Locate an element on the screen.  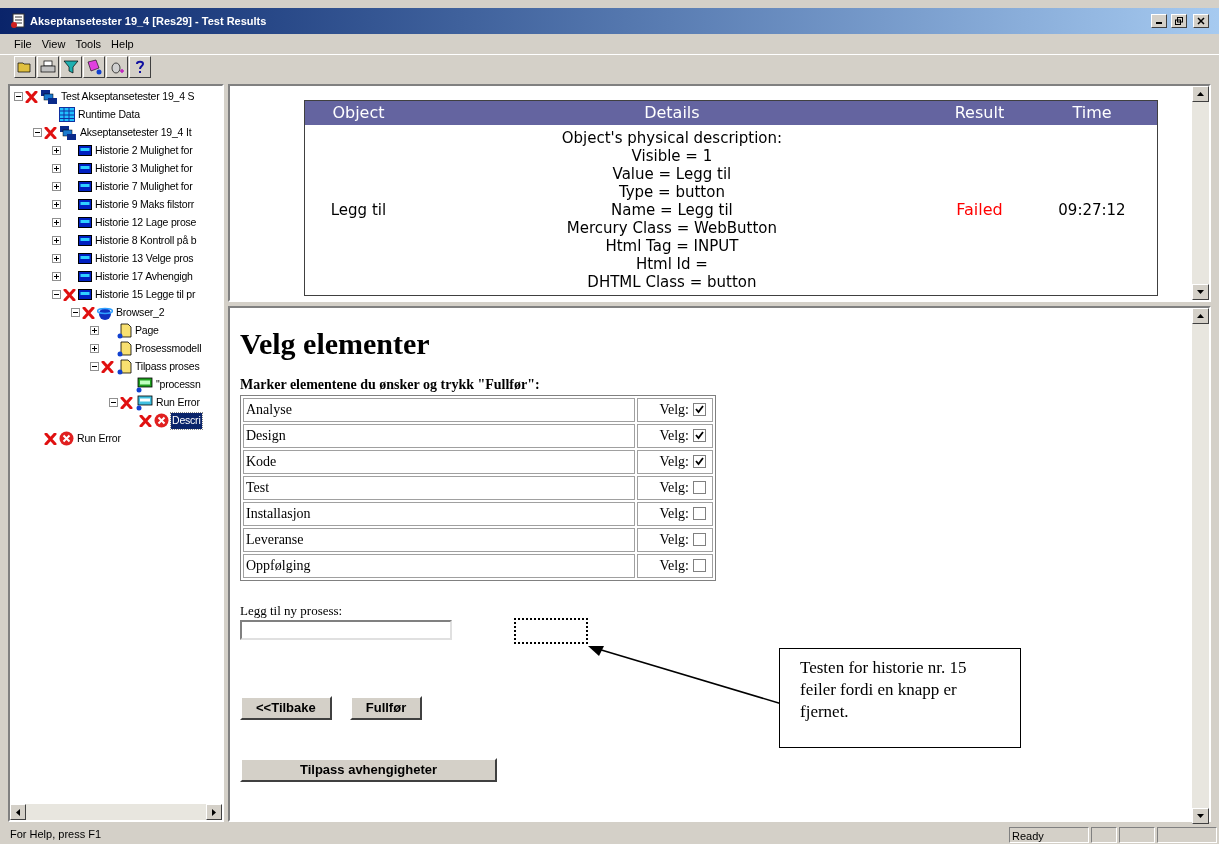
app-icon is located at coordinates (18, 20).